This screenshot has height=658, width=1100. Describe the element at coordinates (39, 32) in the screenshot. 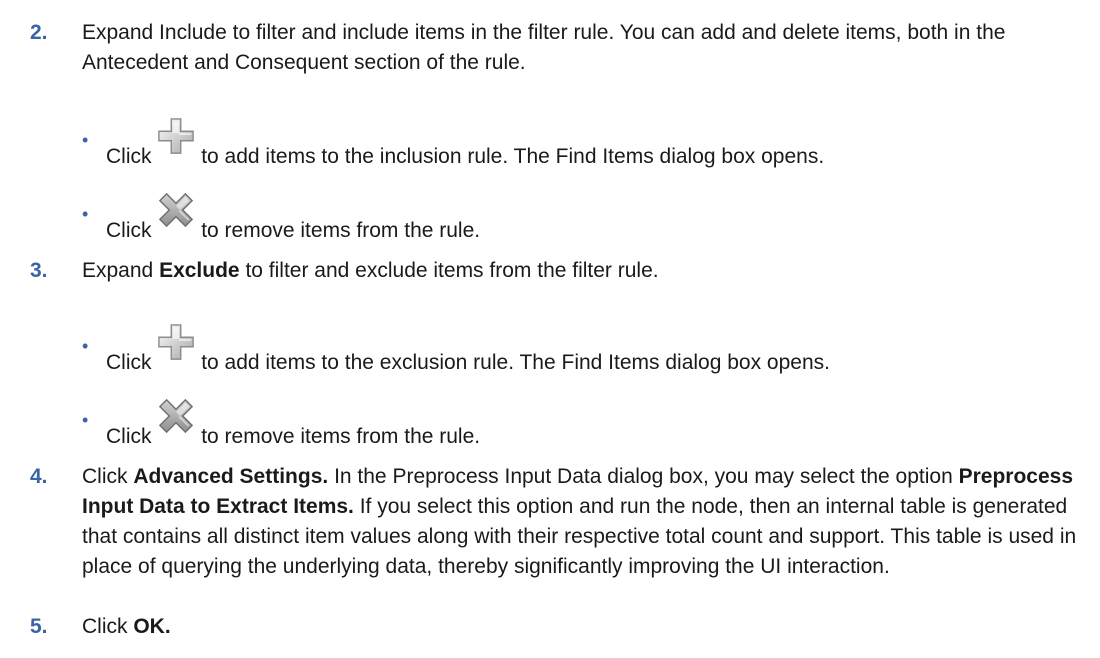

I see `step-number: 2.` at that location.